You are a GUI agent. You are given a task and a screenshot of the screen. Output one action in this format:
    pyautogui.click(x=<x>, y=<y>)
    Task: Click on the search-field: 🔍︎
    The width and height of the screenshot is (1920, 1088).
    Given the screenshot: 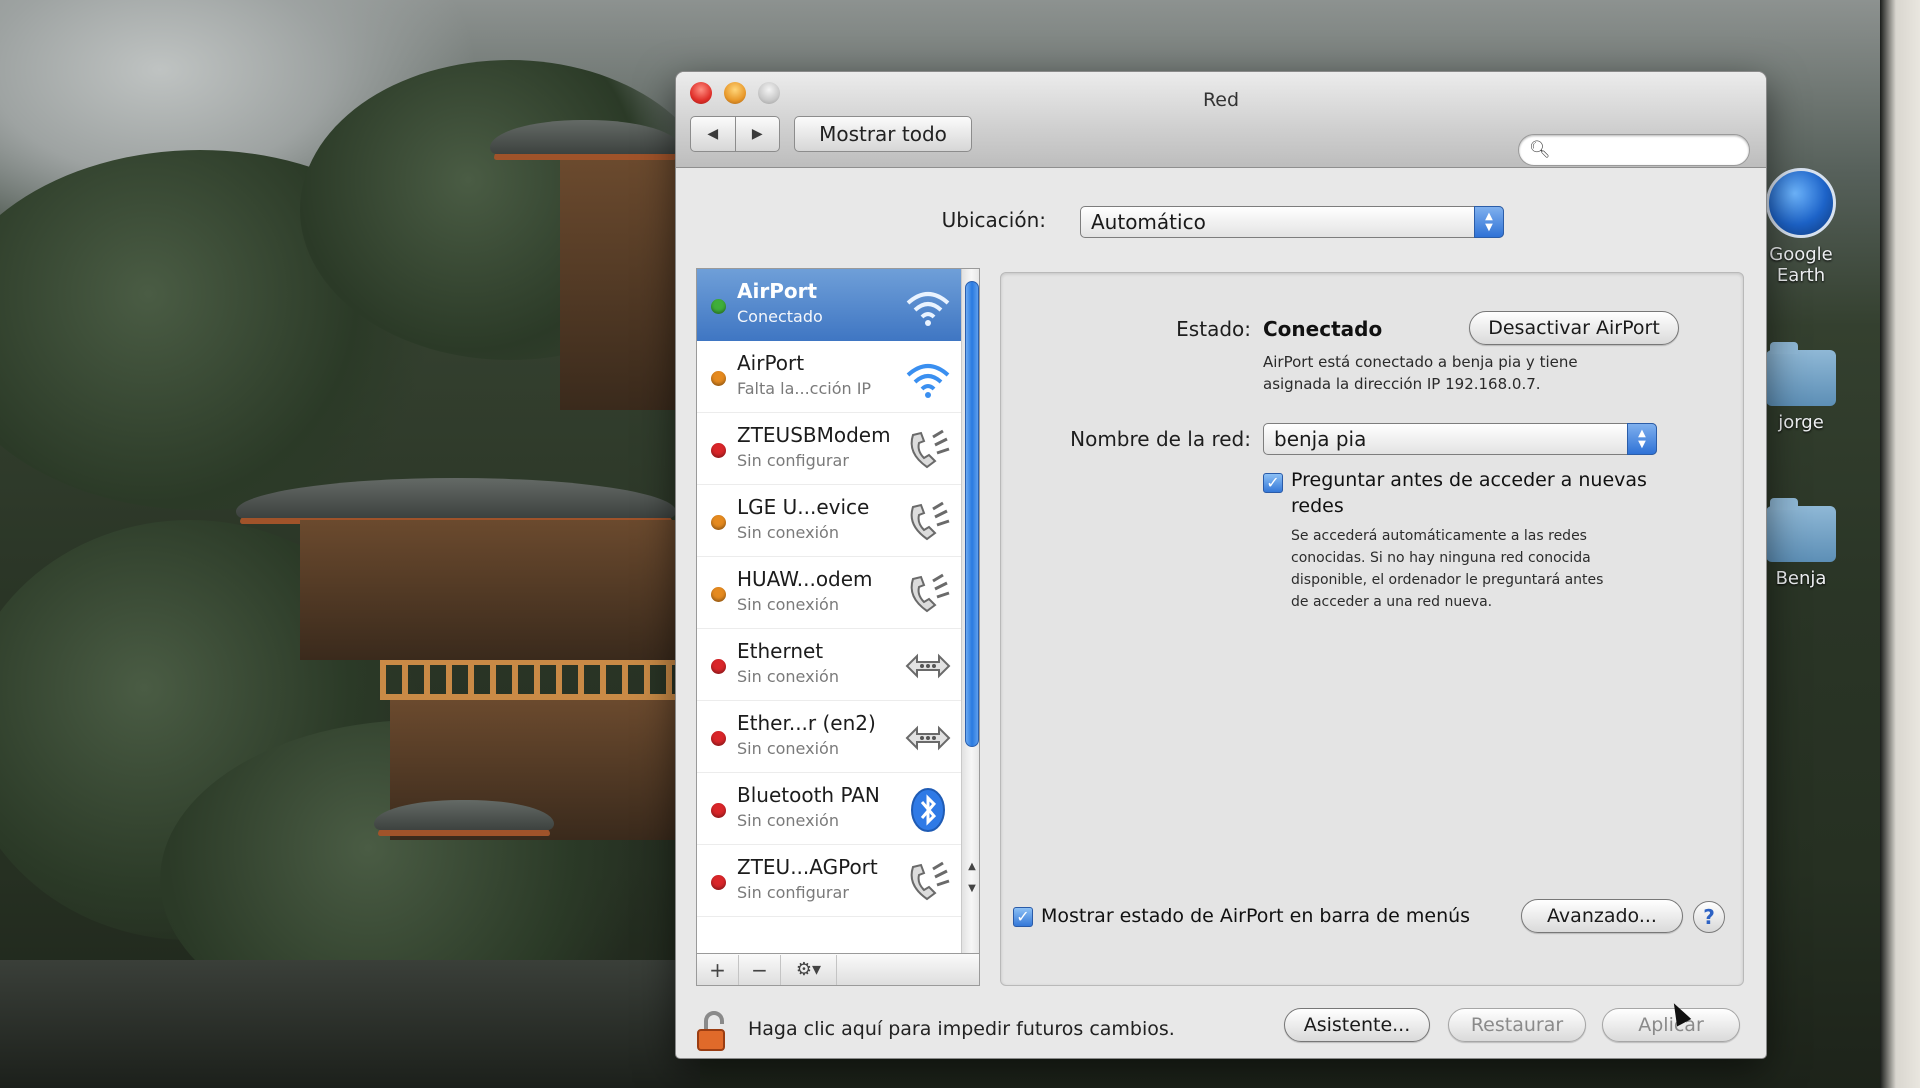 What is the action you would take?
    pyautogui.click(x=1634, y=150)
    